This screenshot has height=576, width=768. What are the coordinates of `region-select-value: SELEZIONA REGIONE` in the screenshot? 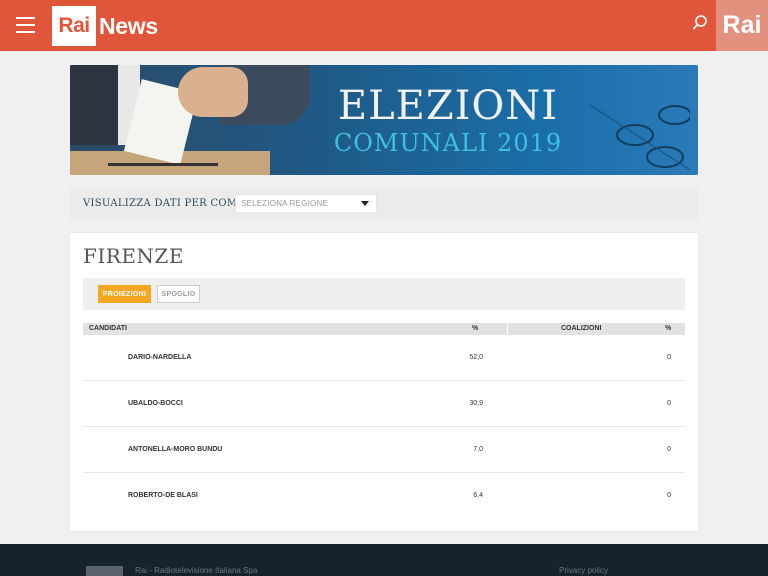 It's located at (284, 203).